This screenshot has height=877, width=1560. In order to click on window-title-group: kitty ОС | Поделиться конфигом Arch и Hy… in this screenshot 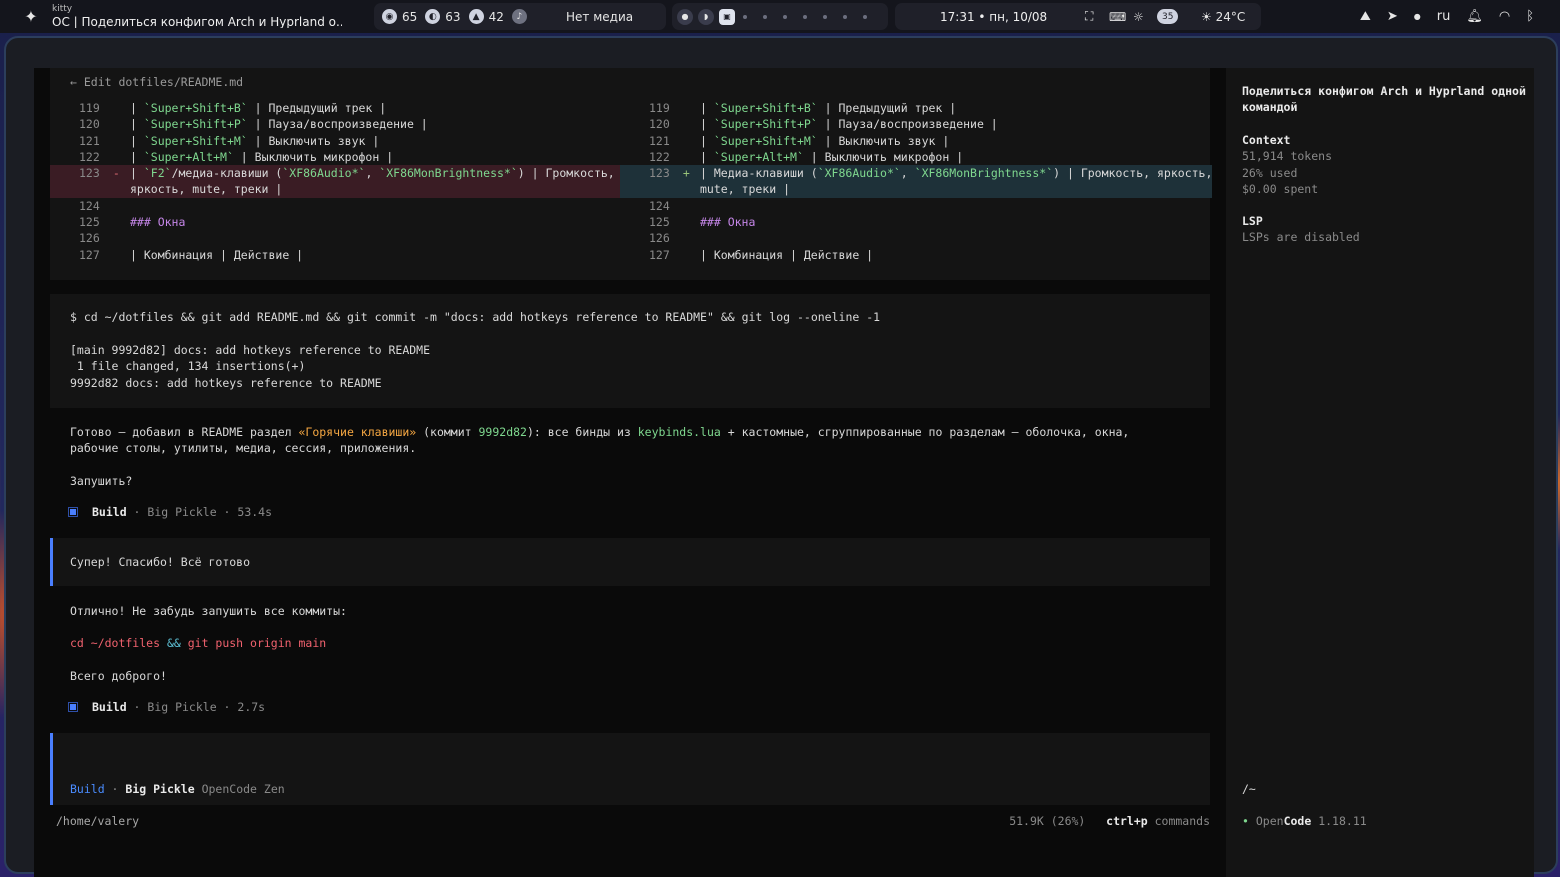, I will do `click(197, 17)`.